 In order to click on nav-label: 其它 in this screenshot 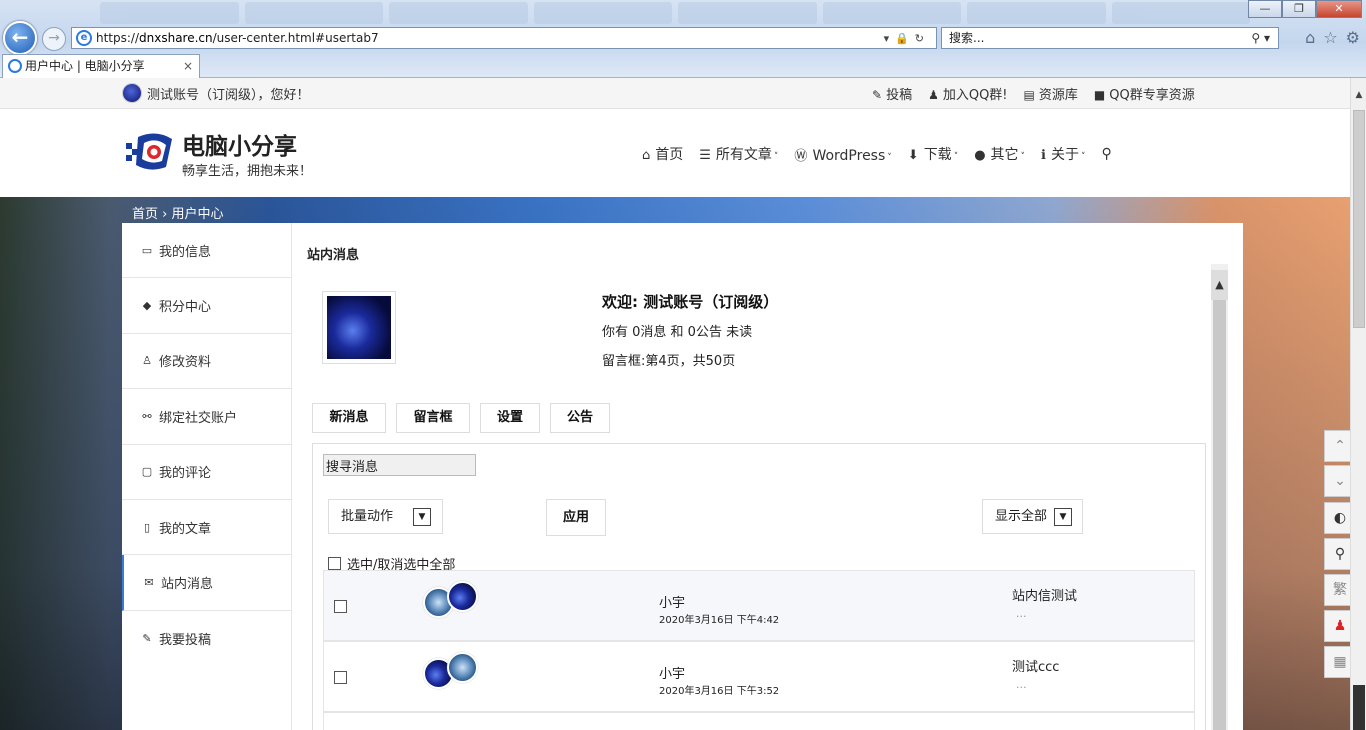, I will do `click(1004, 155)`.